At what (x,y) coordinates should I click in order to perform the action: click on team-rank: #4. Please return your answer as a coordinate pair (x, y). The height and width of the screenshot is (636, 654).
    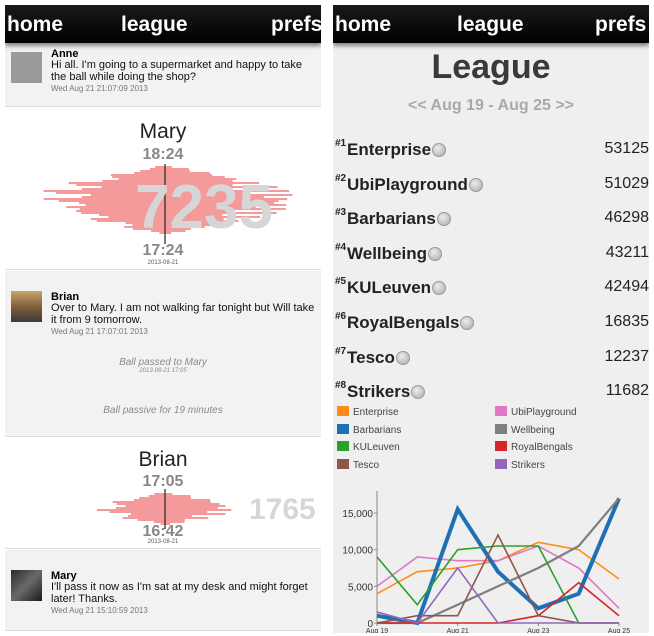
    Looking at the image, I should click on (341, 247).